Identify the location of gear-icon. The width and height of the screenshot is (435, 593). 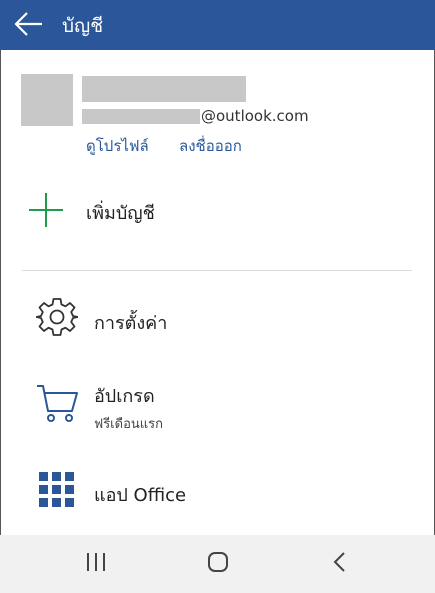
(57, 317).